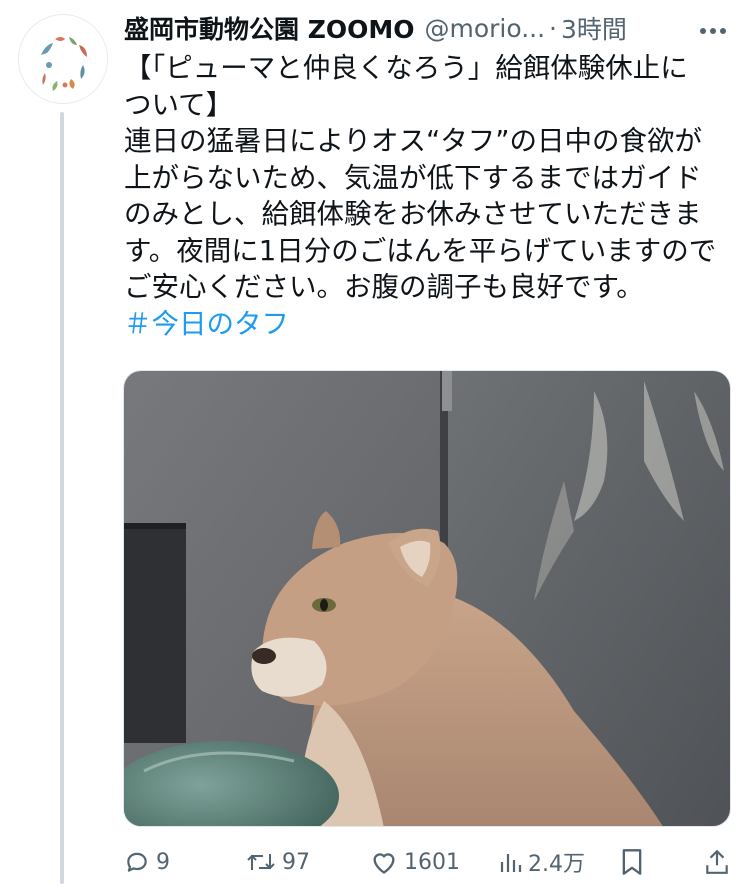  What do you see at coordinates (714, 28) in the screenshot?
I see `more-dots-icon` at bounding box center [714, 28].